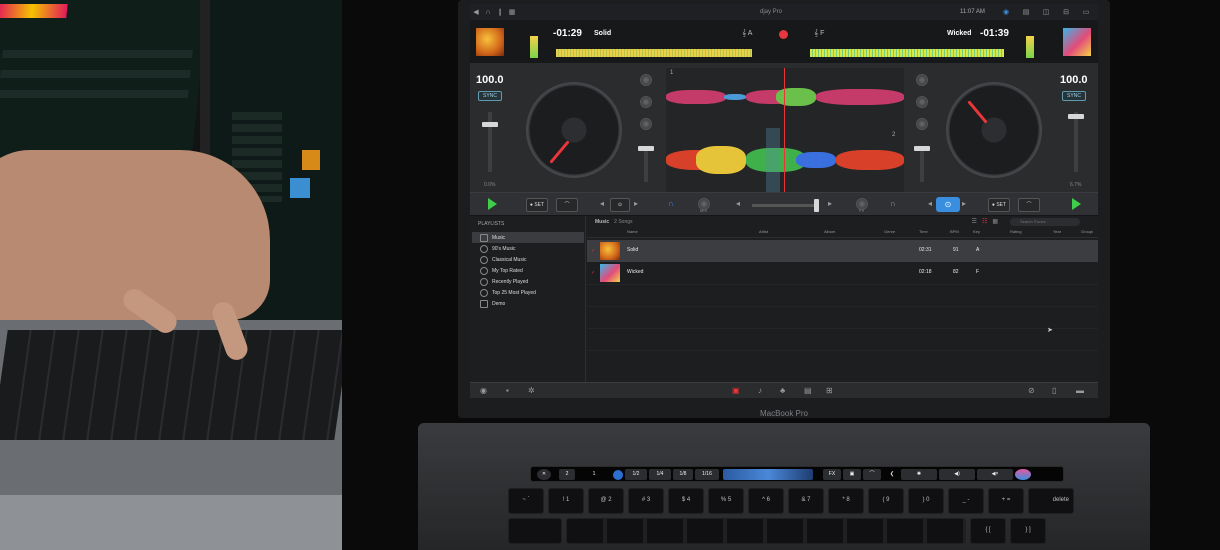 Image resolution: width=1220 pixels, height=550 pixels. I want to click on tab-key, so click(535, 531).